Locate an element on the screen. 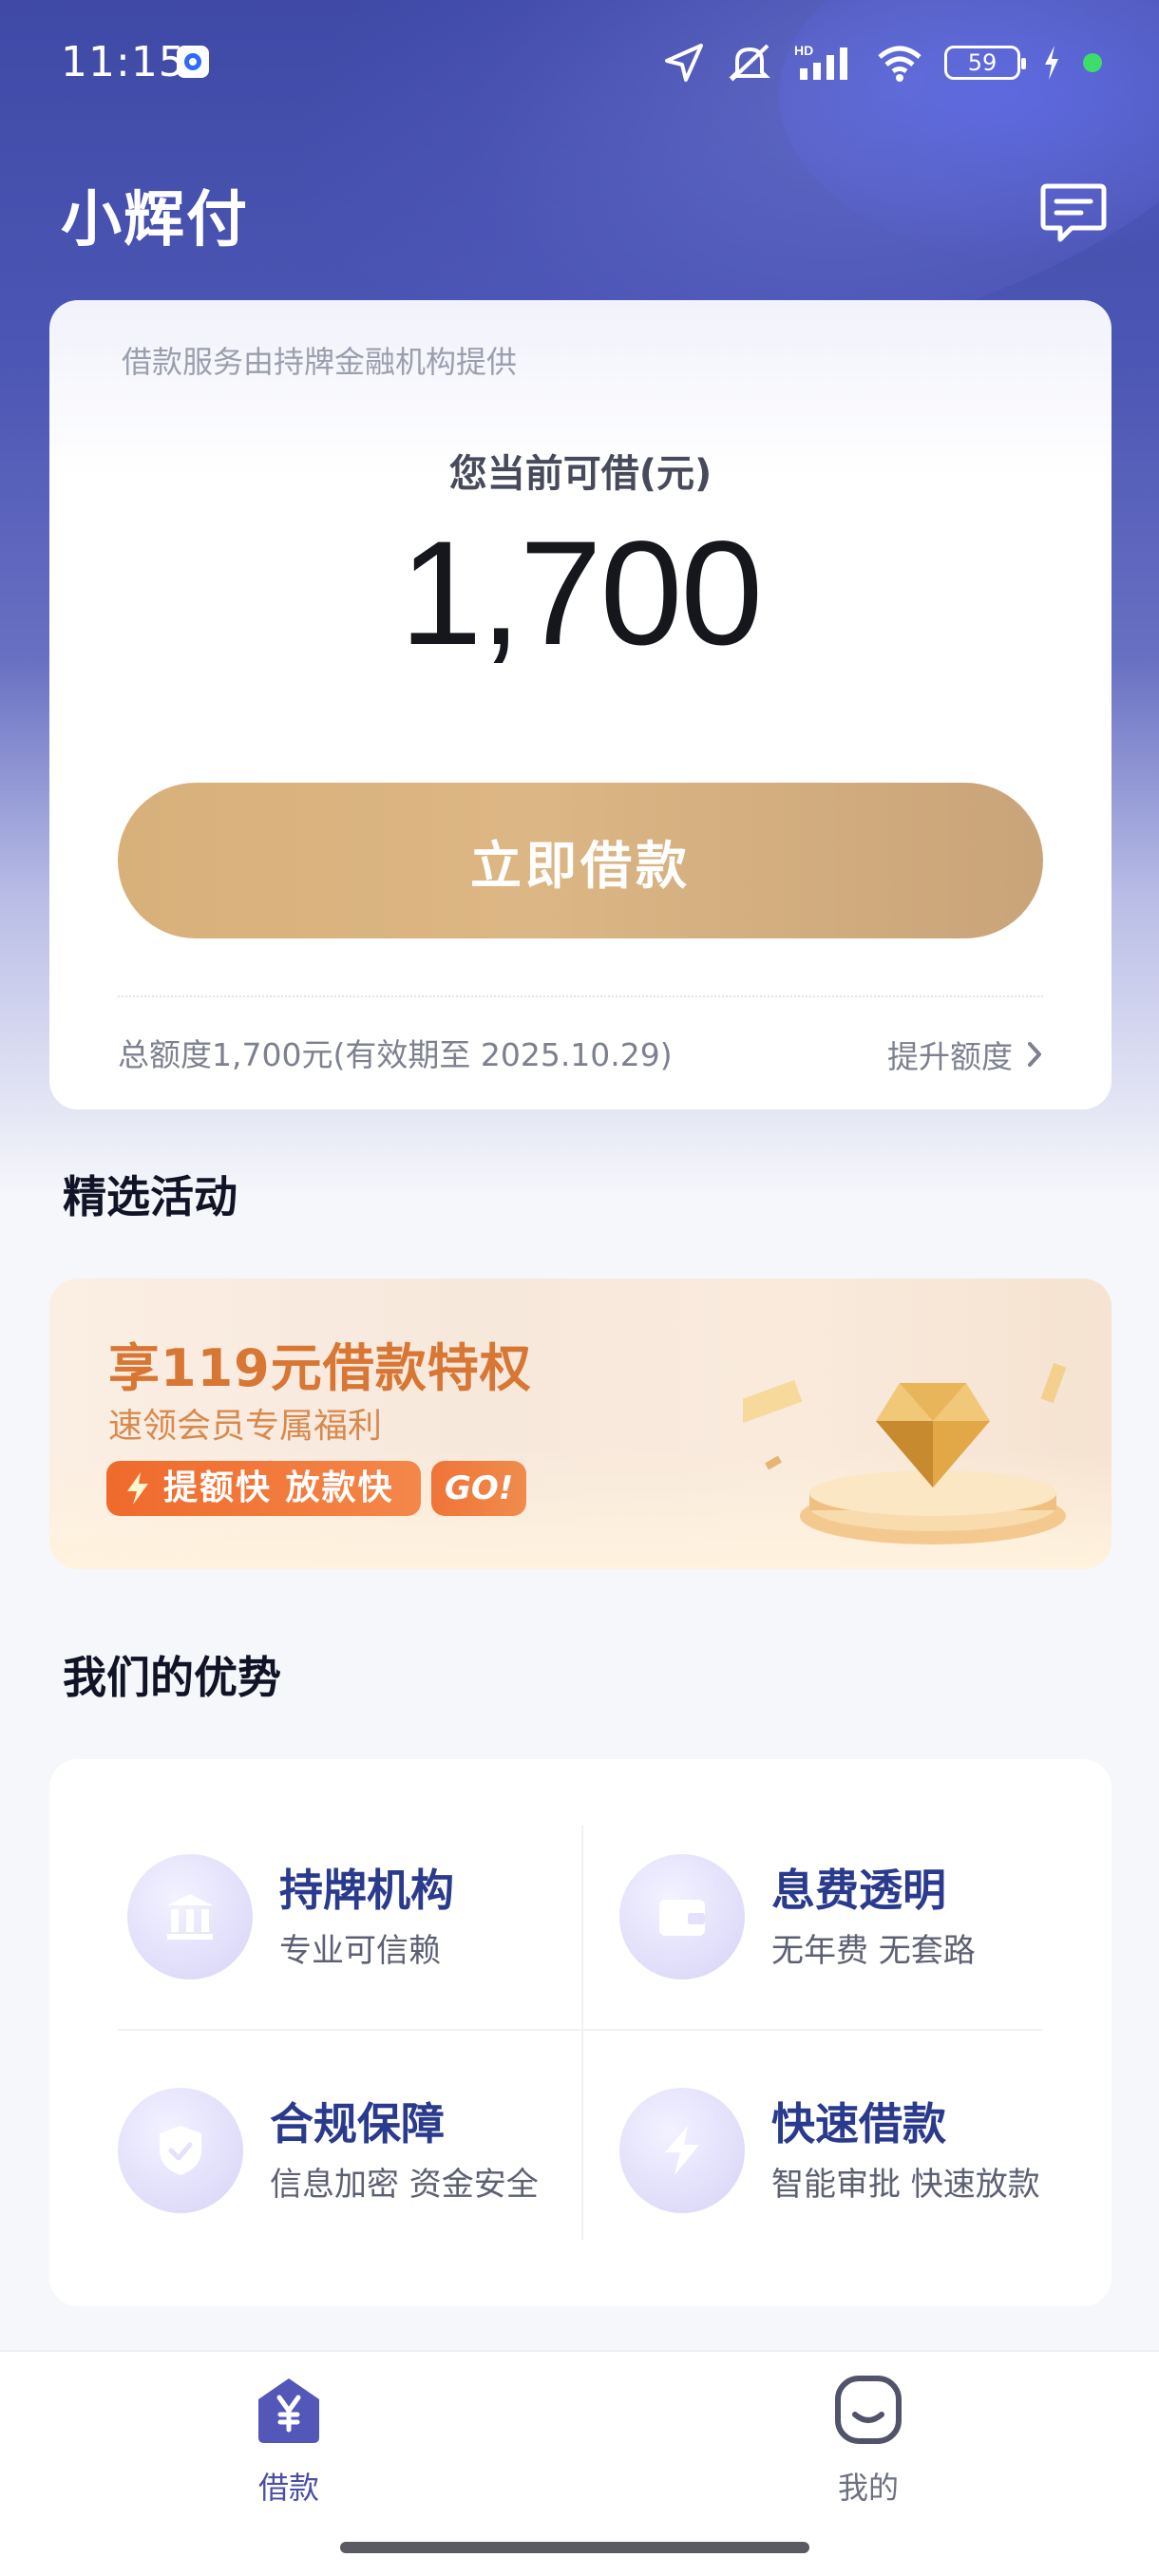 The width and height of the screenshot is (1159, 2576). card-notice: 借款服务由持牌金融机构提供 is located at coordinates (320, 362).